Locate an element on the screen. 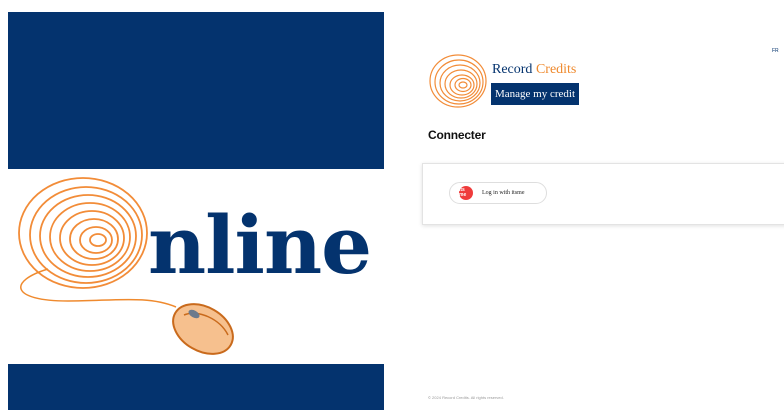 The height and width of the screenshot is (410, 784). hero-bottom-band is located at coordinates (196, 387).